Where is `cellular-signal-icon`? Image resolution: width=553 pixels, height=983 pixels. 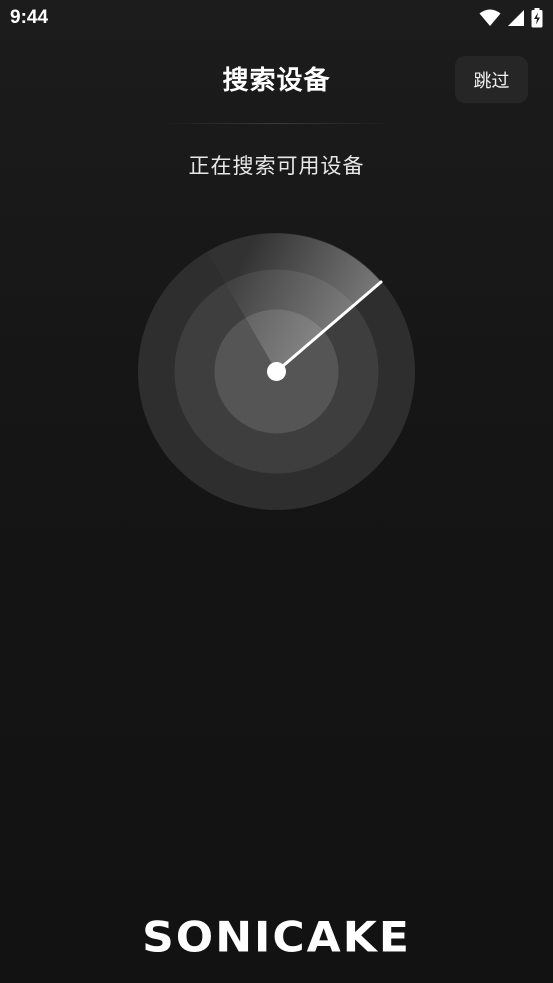 cellular-signal-icon is located at coordinates (516, 20).